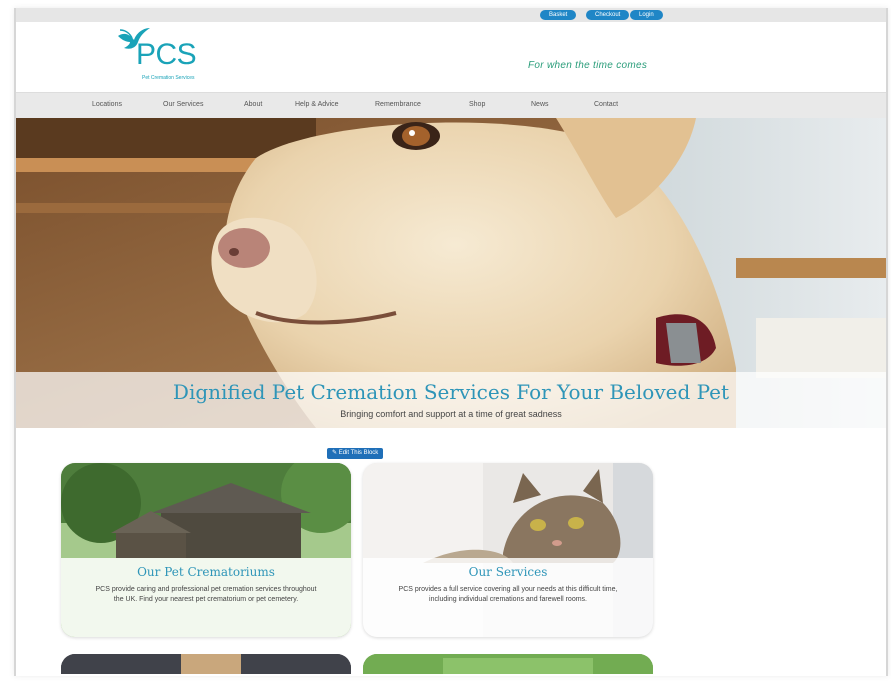 This screenshot has width=891, height=686. I want to click on nav-item-help-advice: Help & Advice, so click(317, 104).